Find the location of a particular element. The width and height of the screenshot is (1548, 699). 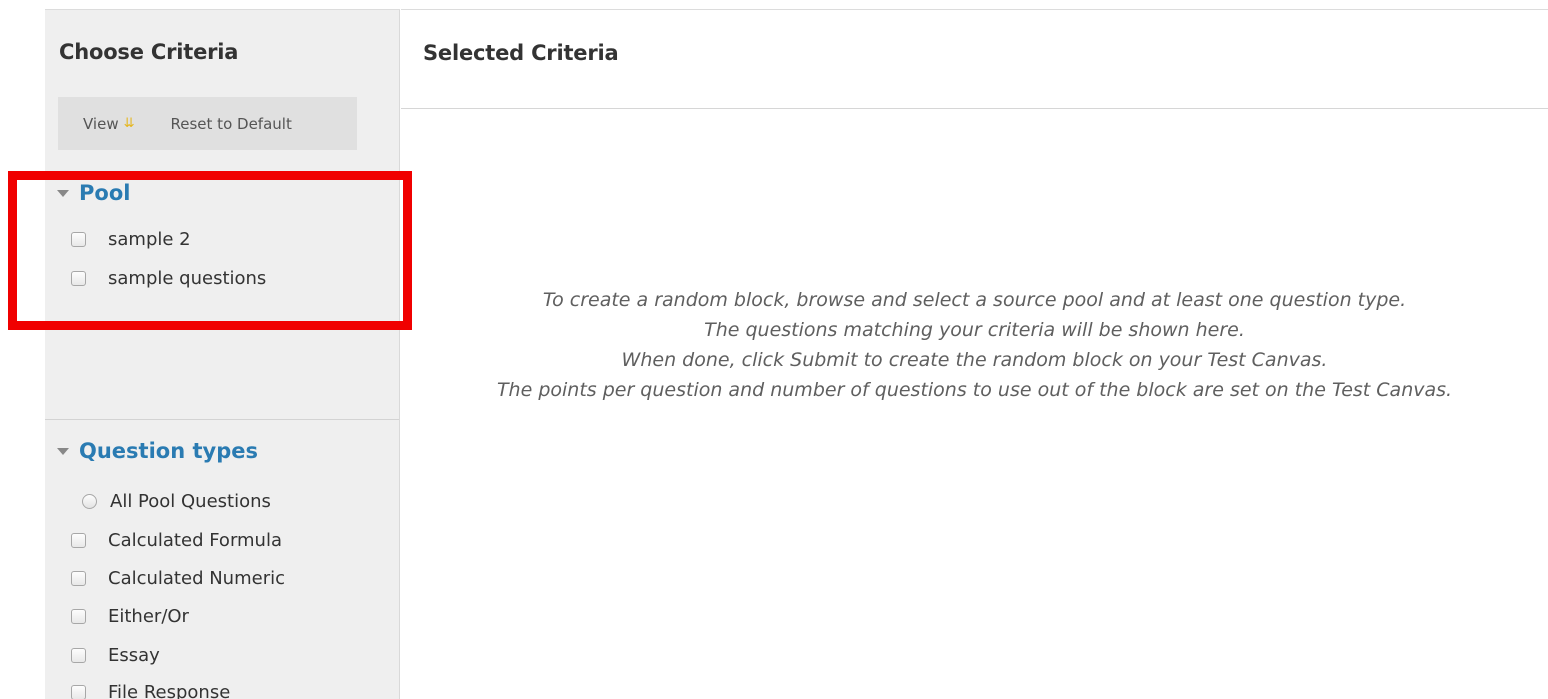

question-type-calculated-formula: Calculated Formula is located at coordinates (176, 540).